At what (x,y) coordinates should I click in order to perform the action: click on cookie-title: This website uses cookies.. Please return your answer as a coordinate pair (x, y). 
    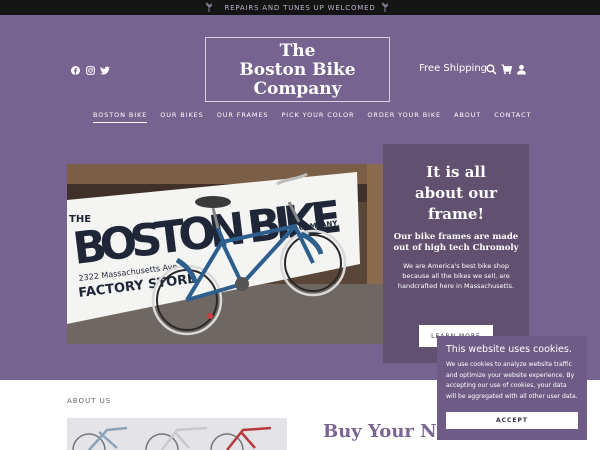
    Looking at the image, I should click on (509, 349).